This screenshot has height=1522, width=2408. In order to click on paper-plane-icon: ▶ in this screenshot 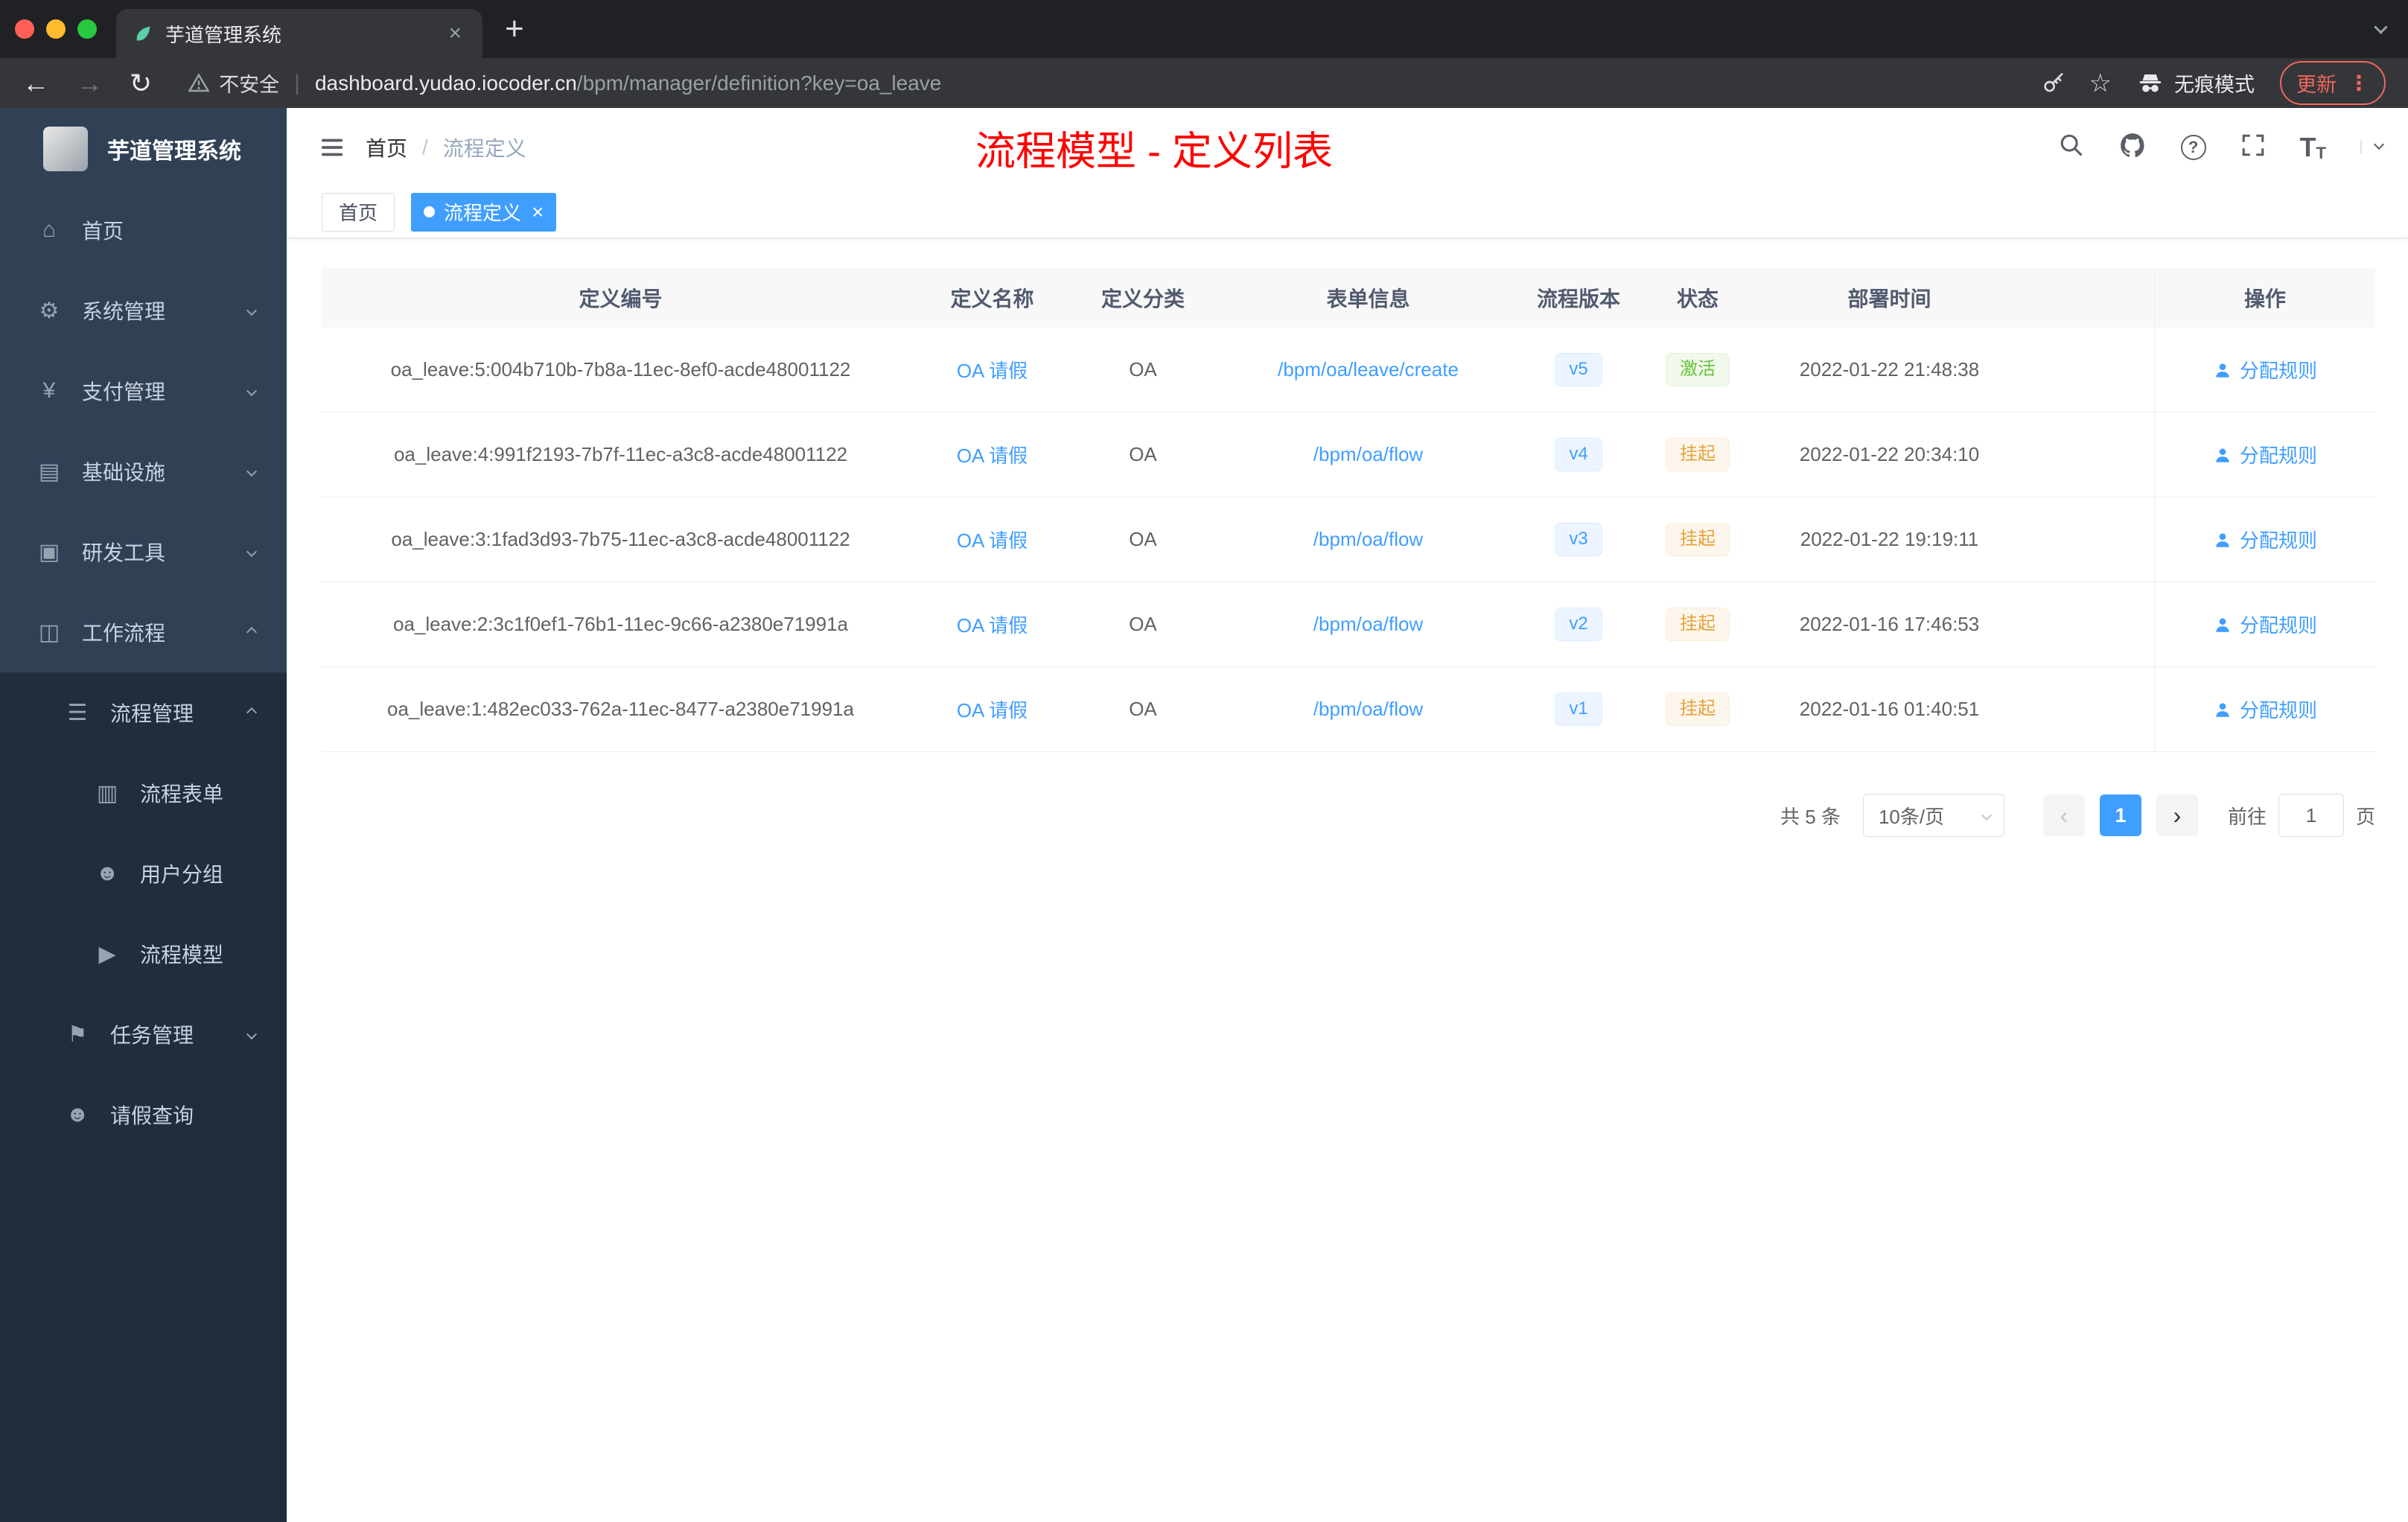, I will do `click(107, 954)`.